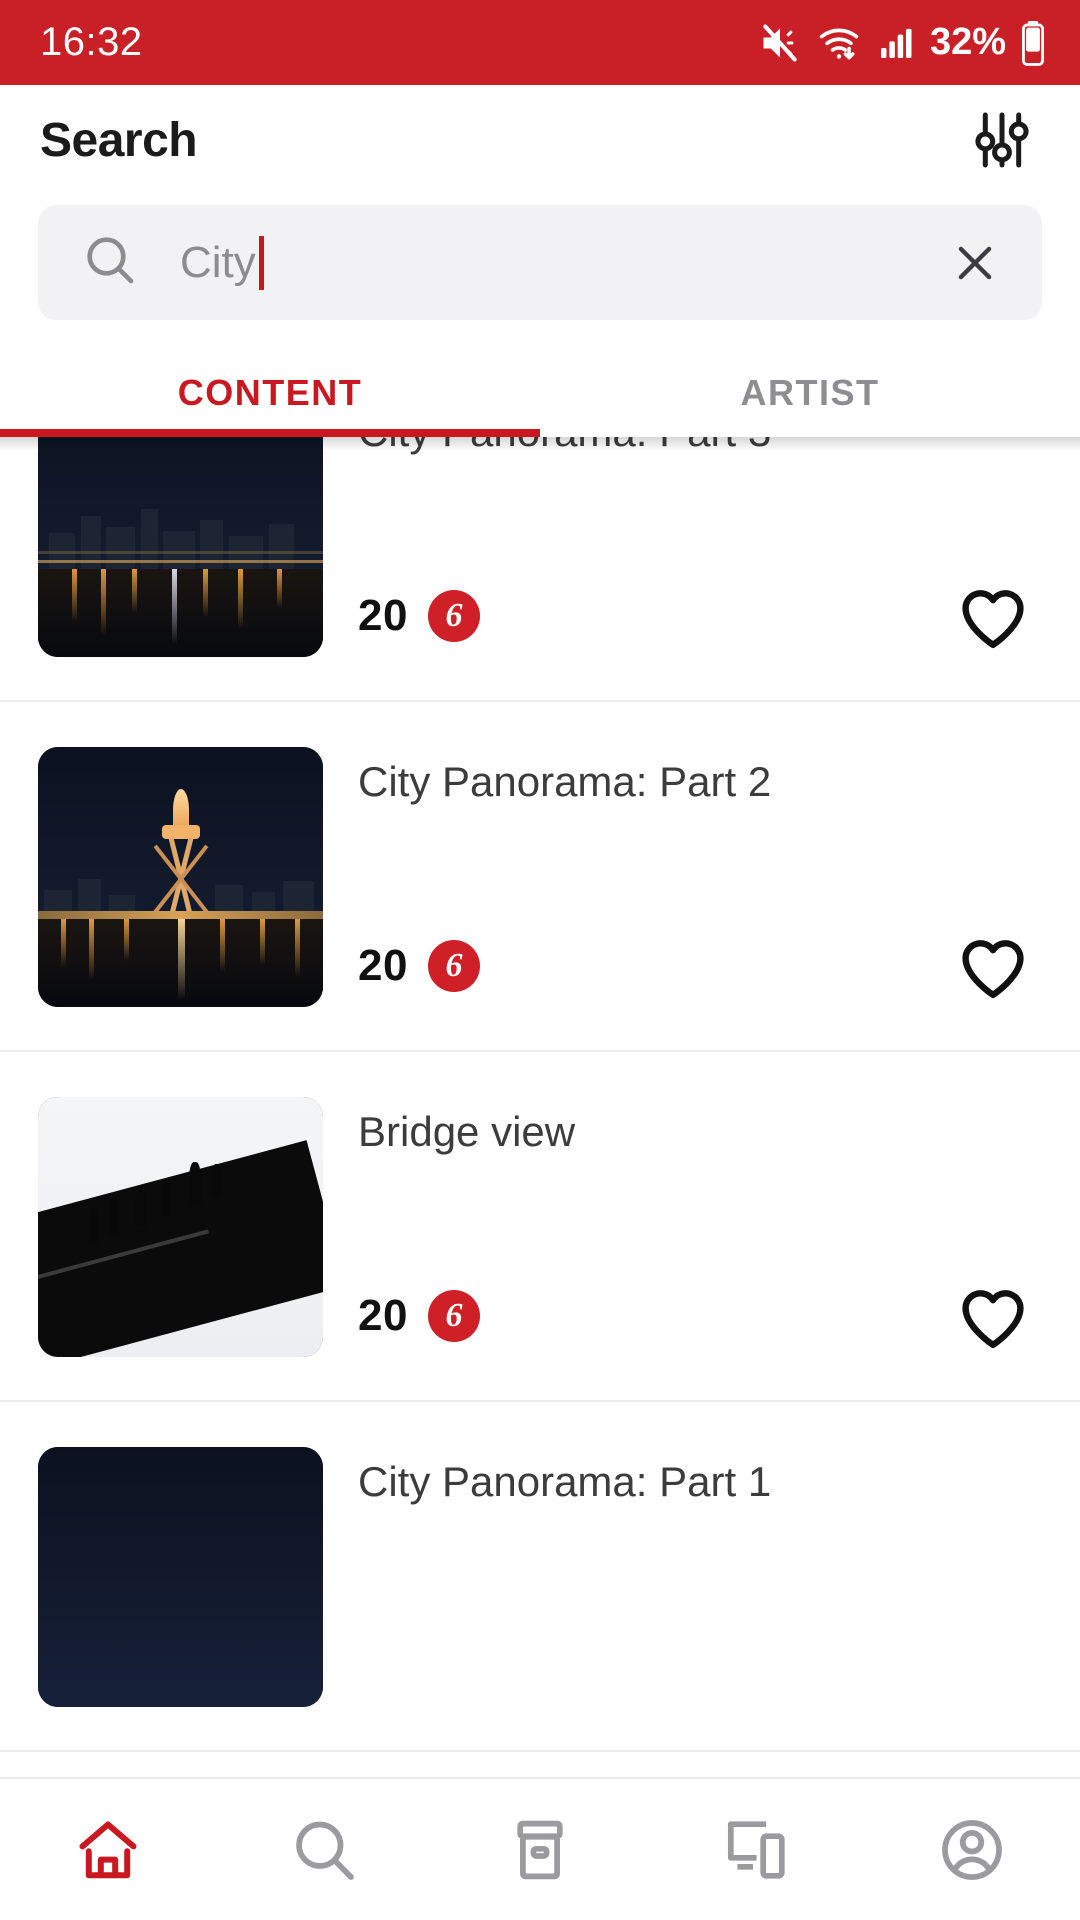 This screenshot has width=1080, height=1920. Describe the element at coordinates (270, 392) in the screenshot. I see `tab-content: CONTENT` at that location.